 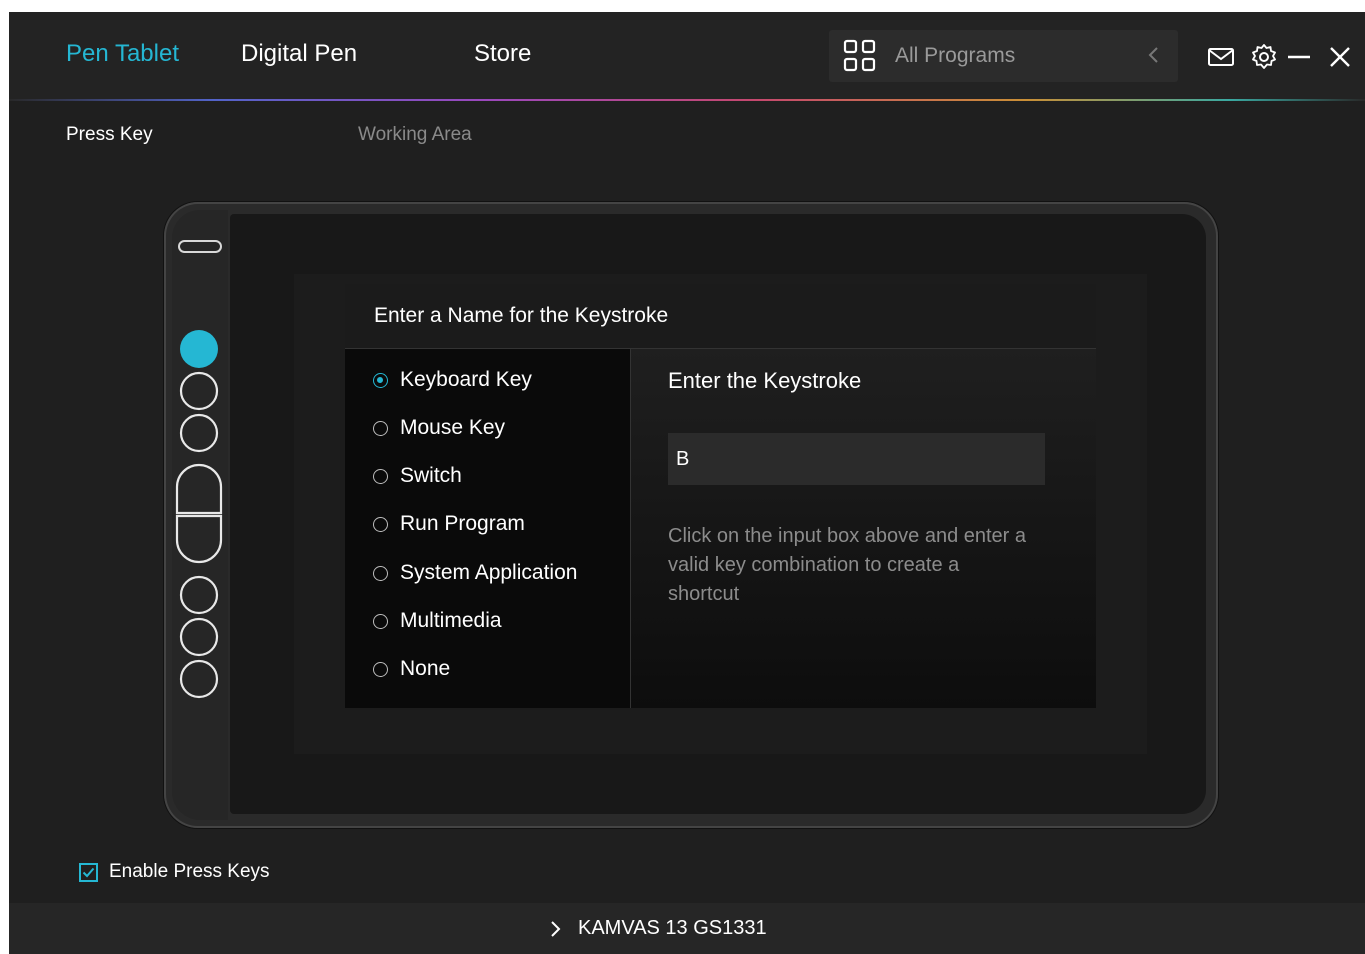 I want to click on grid-icon, so click(x=859, y=55).